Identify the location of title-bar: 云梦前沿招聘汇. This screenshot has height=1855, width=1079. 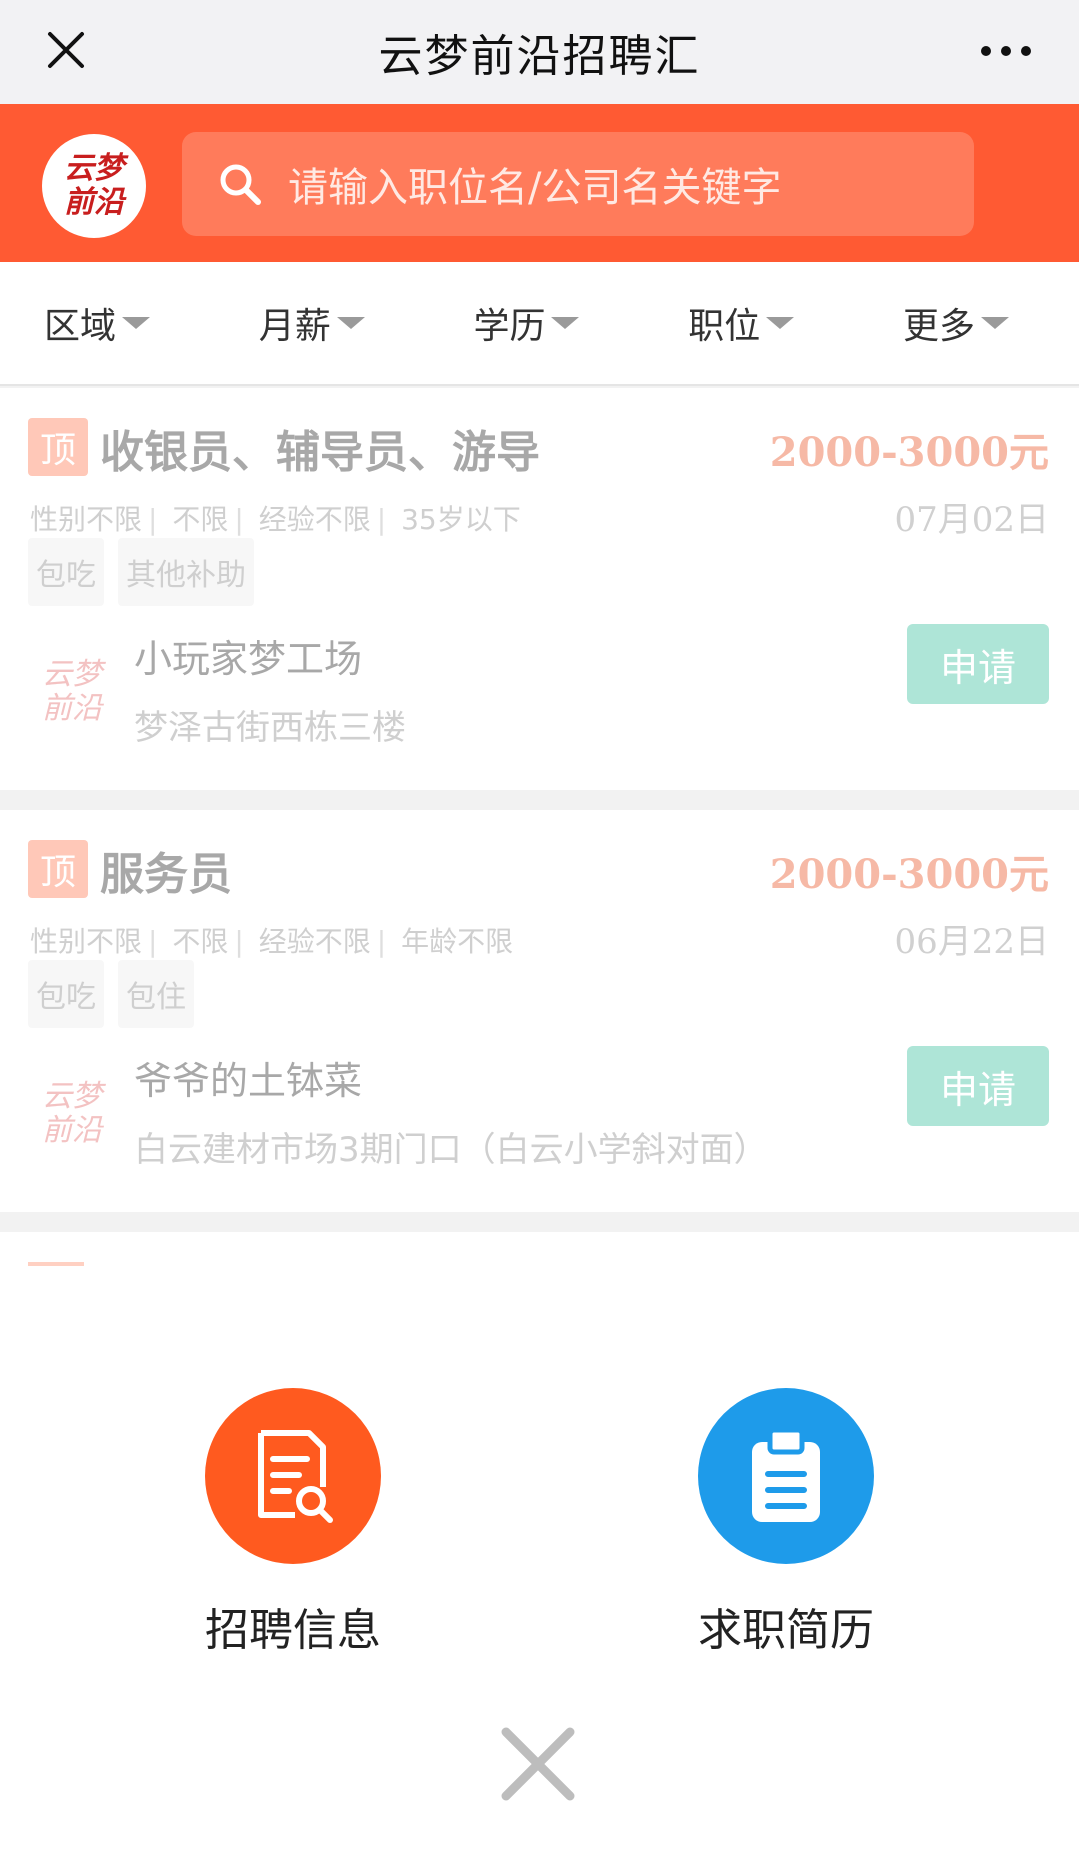
(539, 52).